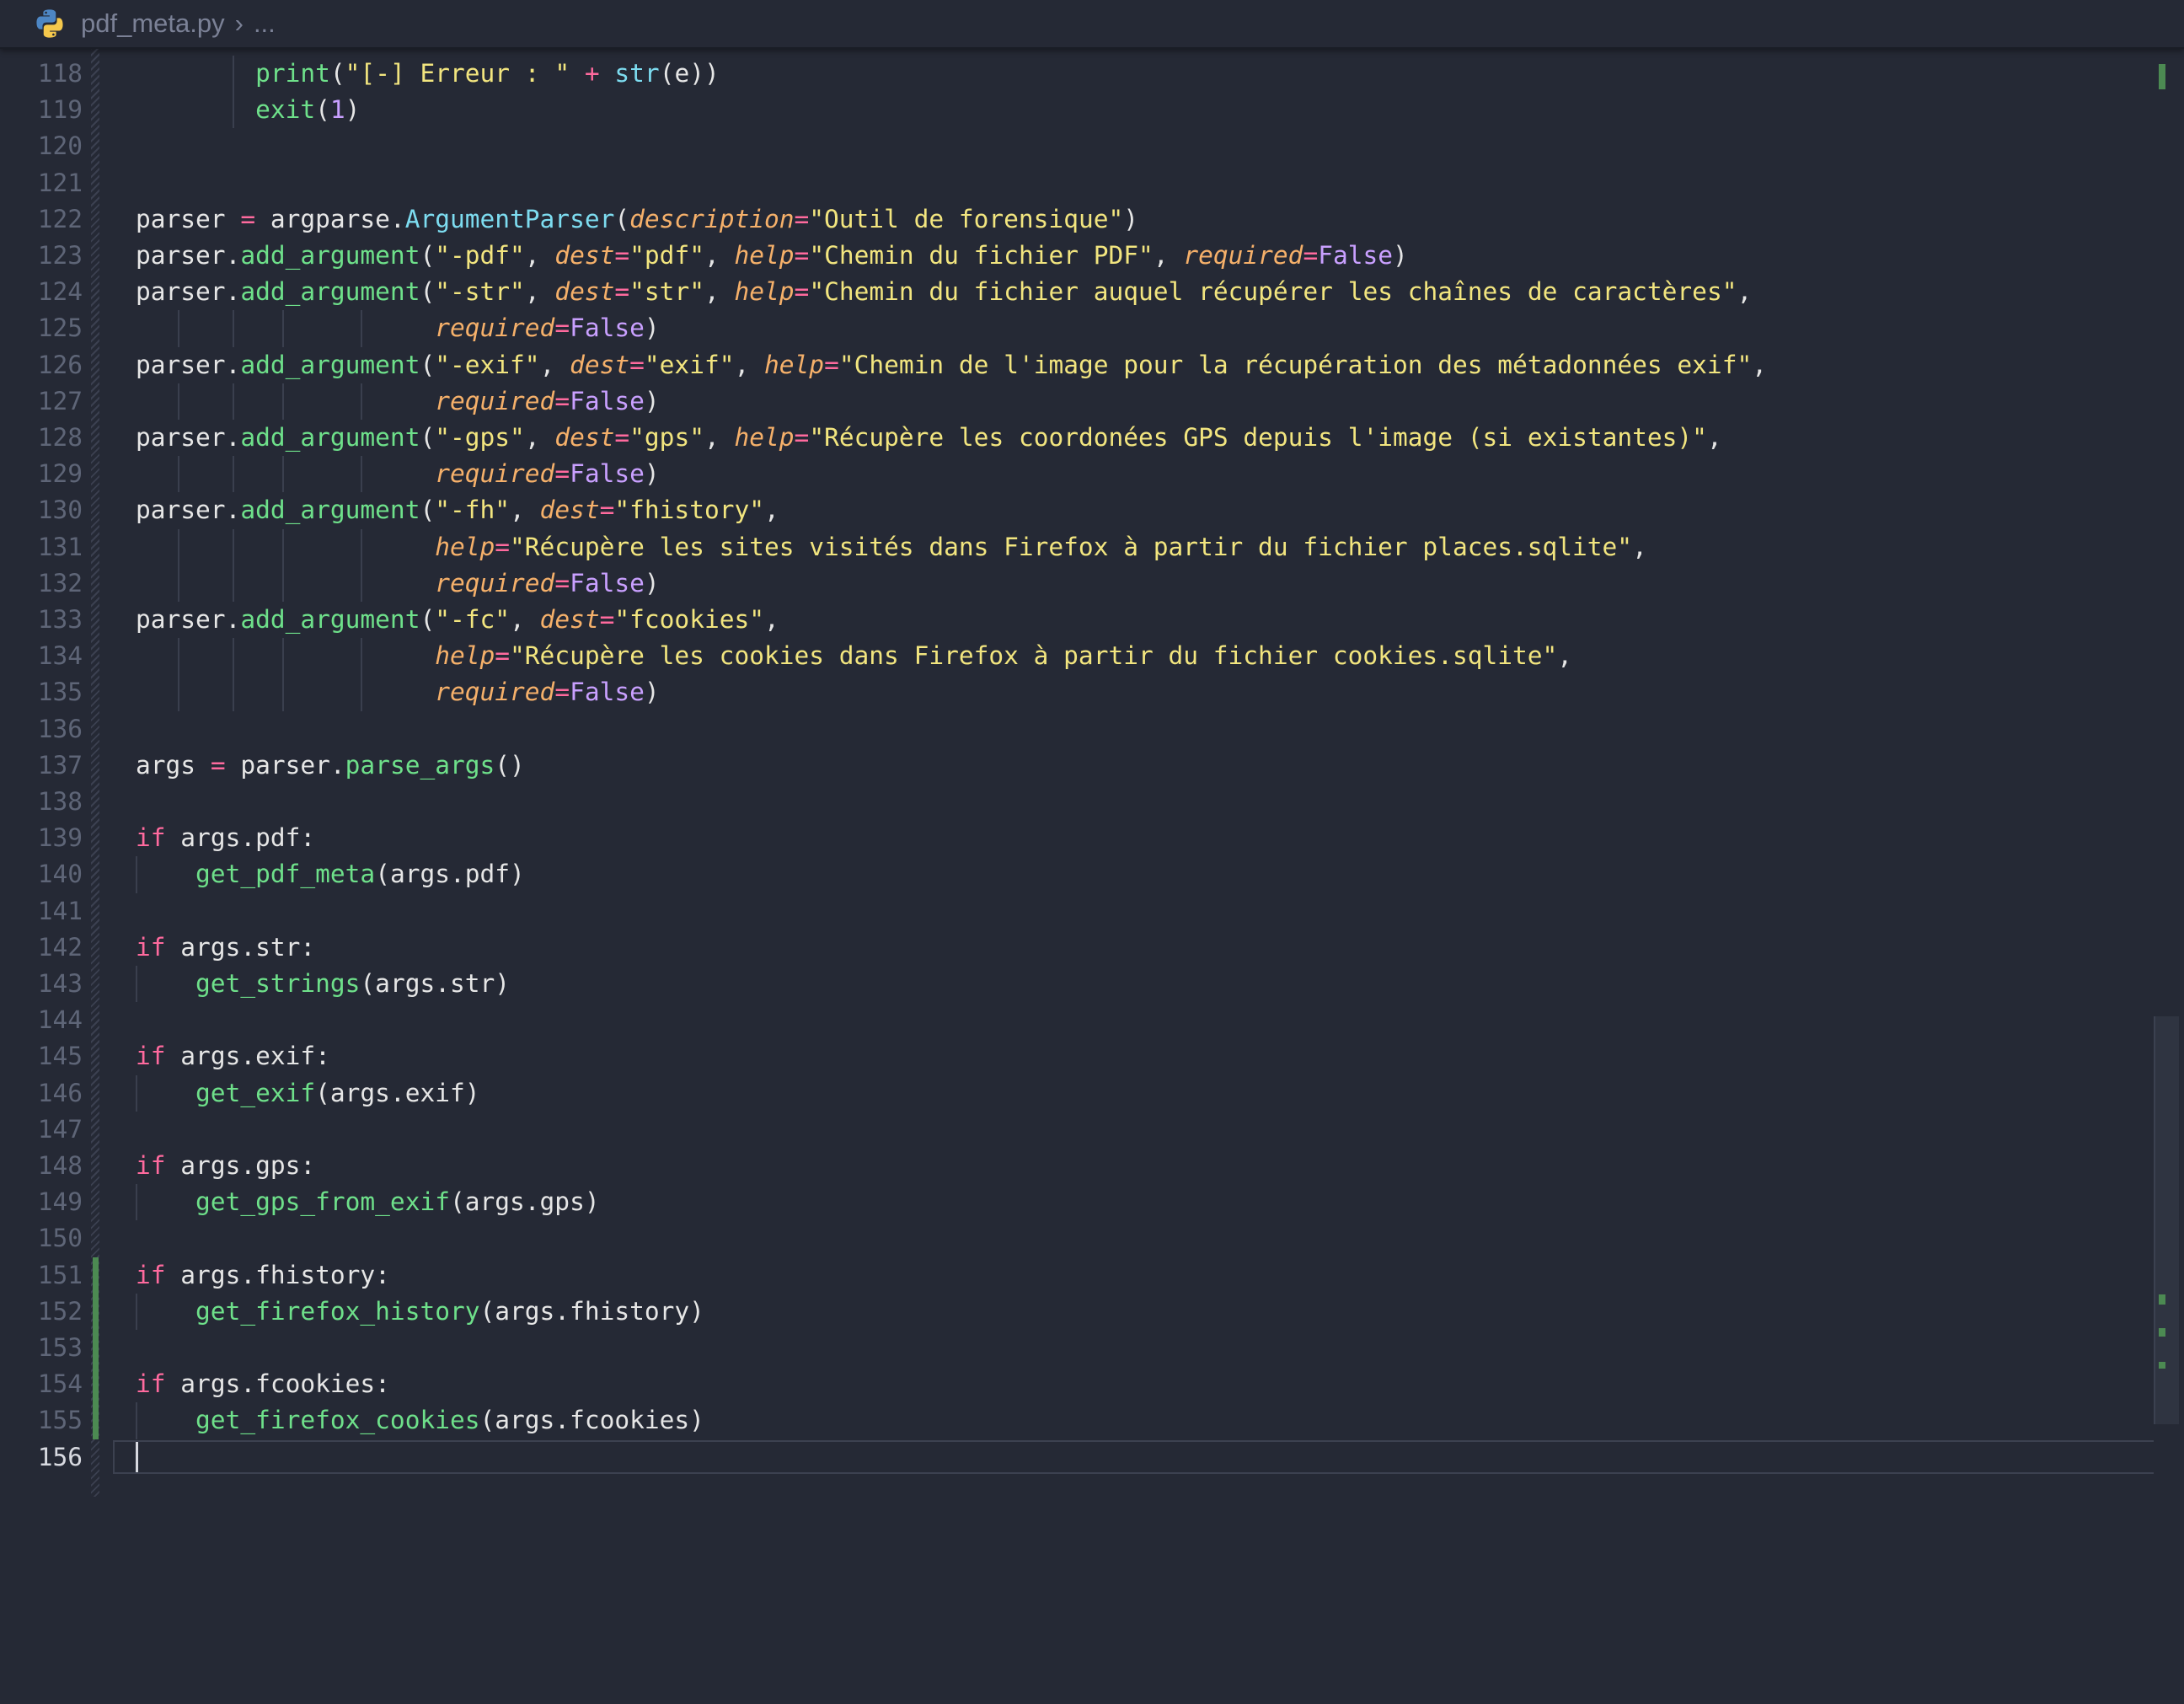 The height and width of the screenshot is (1704, 2184). I want to click on code-line: 149 get_gps_from_exif(args.gps), so click(1092, 1202).